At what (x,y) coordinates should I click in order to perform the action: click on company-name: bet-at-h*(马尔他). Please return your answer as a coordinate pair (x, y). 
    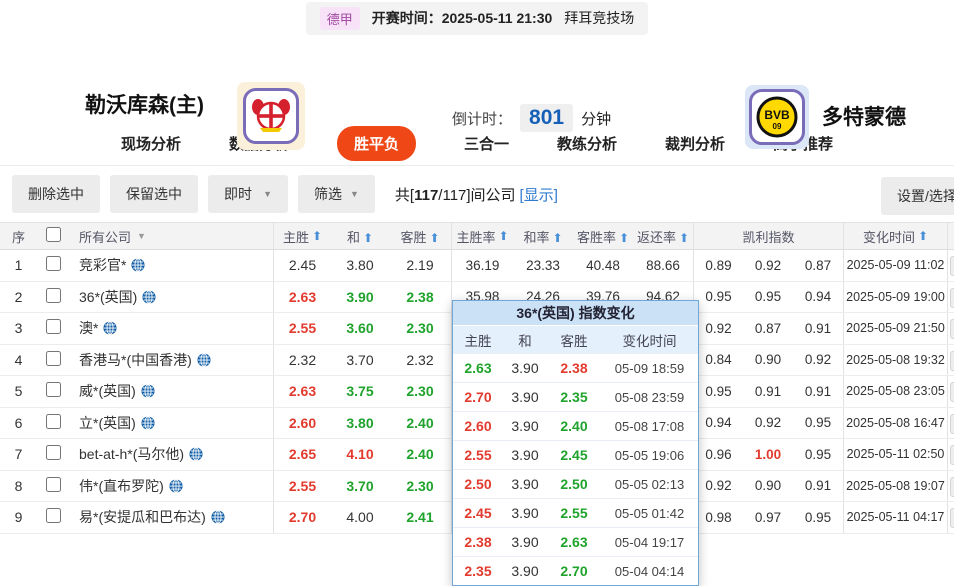
    Looking at the image, I should click on (171, 454).